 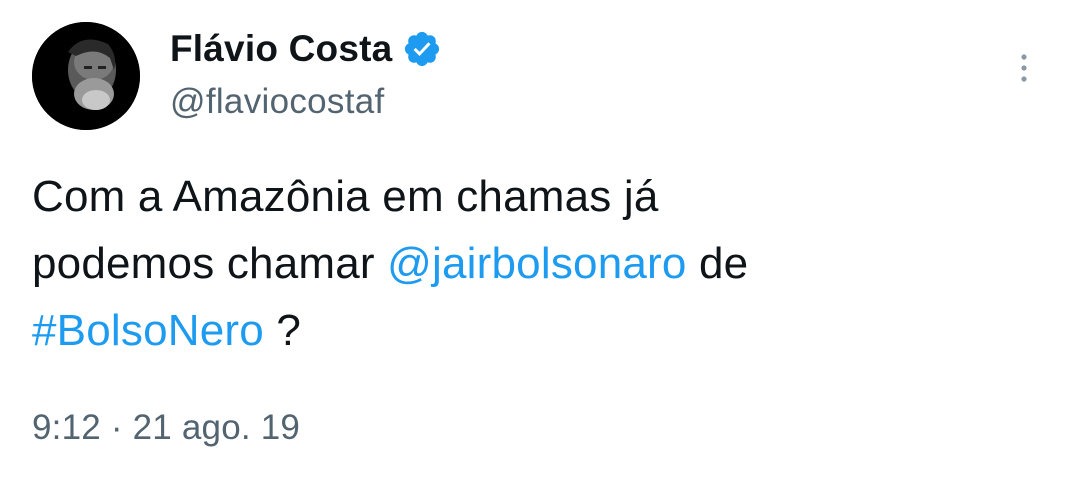 I want to click on tweet-line: Com a Amazônia em chamas já, so click(x=532, y=196).